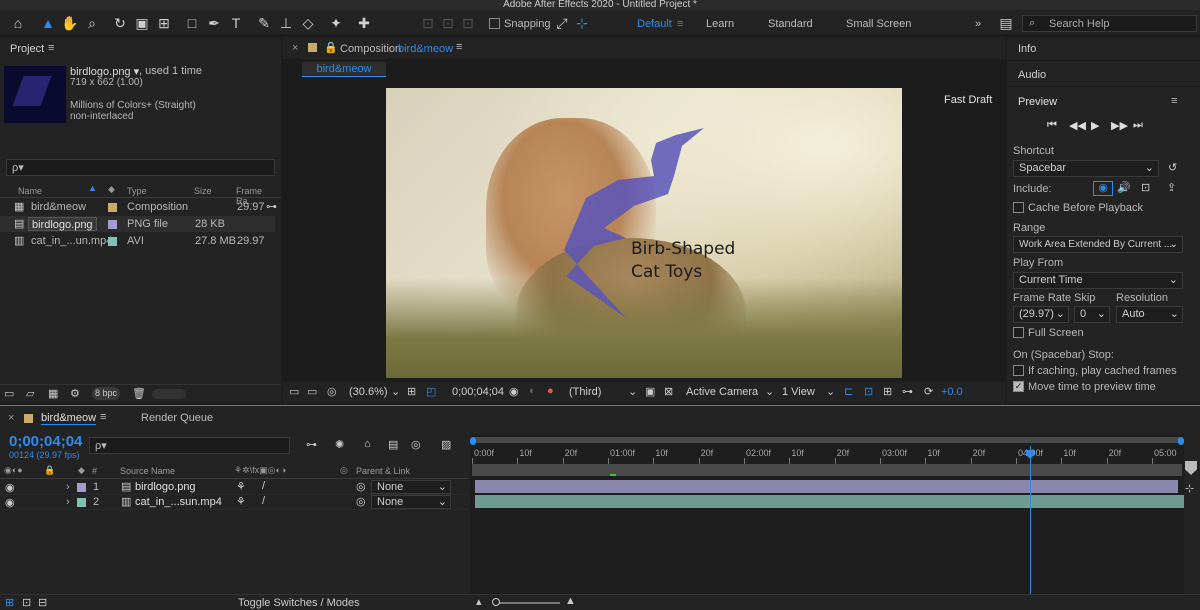  I want to click on exposure-value: +0.0, so click(952, 392).